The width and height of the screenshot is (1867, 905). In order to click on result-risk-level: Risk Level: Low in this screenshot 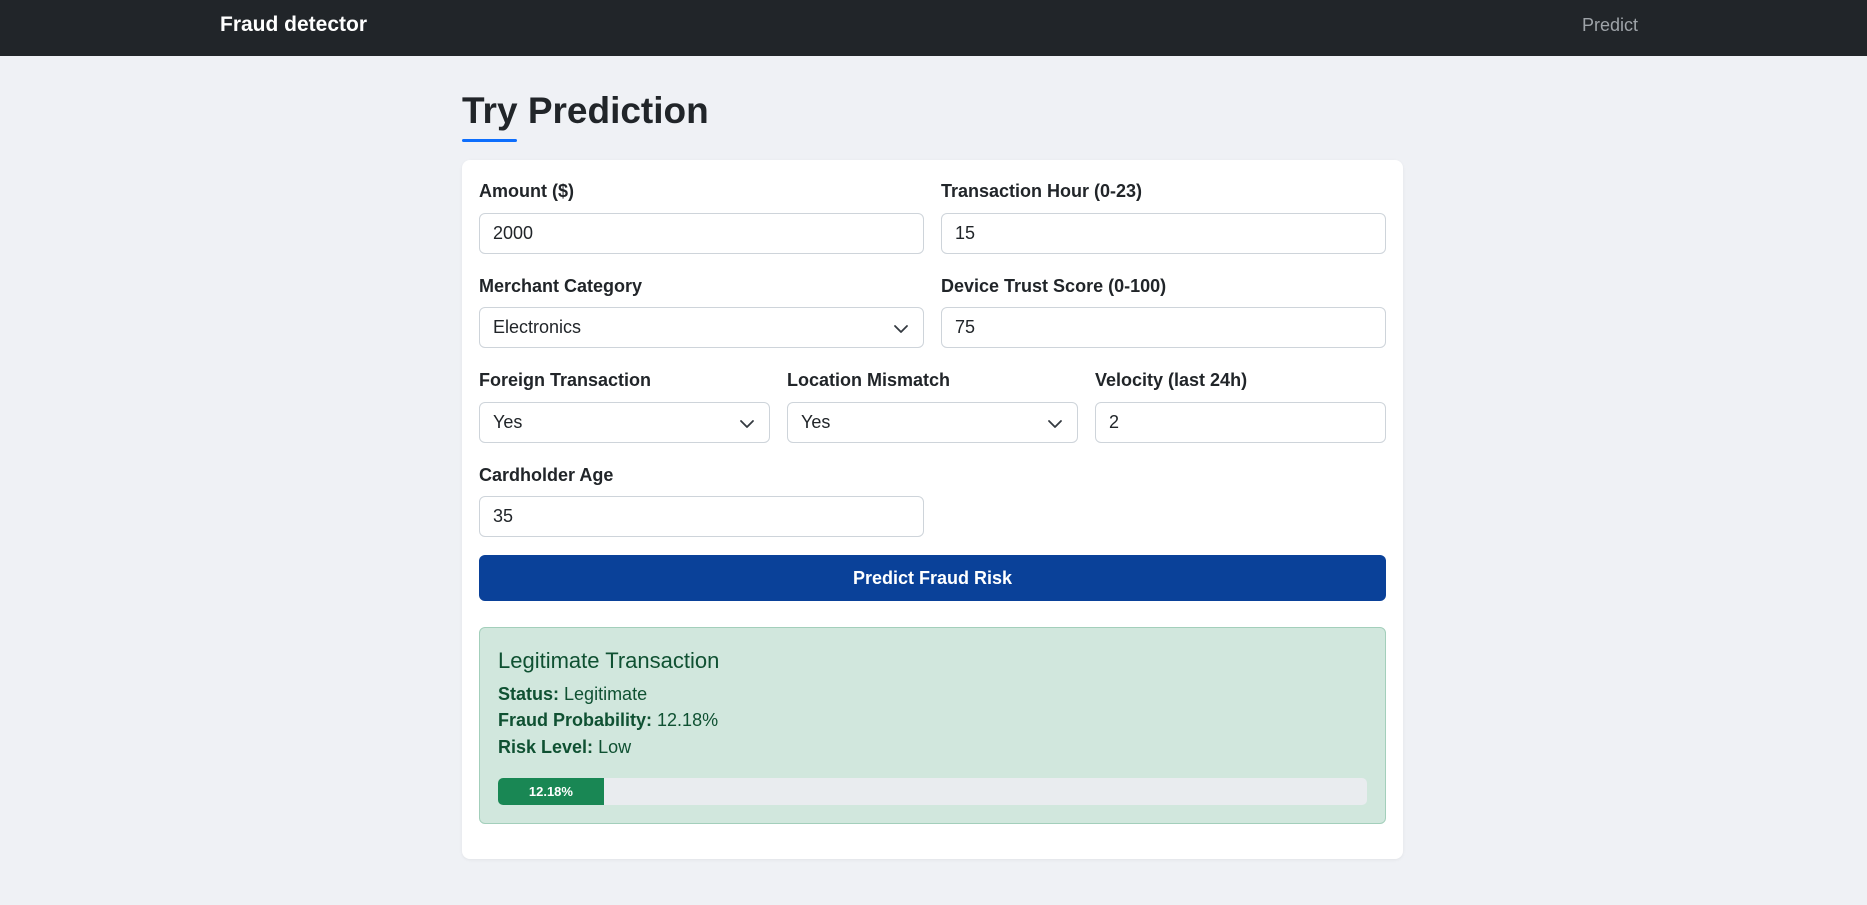, I will do `click(564, 747)`.